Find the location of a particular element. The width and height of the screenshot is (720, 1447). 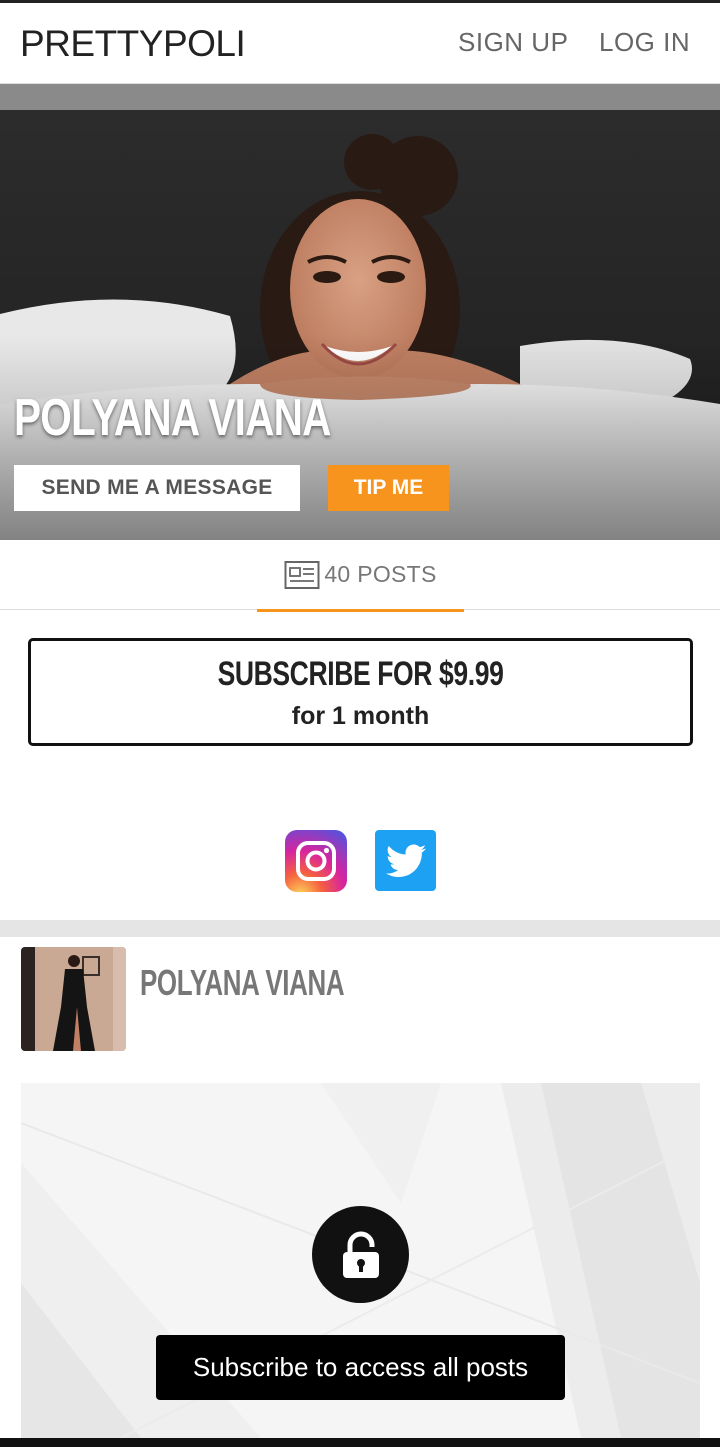

twitter-icon is located at coordinates (405, 860).